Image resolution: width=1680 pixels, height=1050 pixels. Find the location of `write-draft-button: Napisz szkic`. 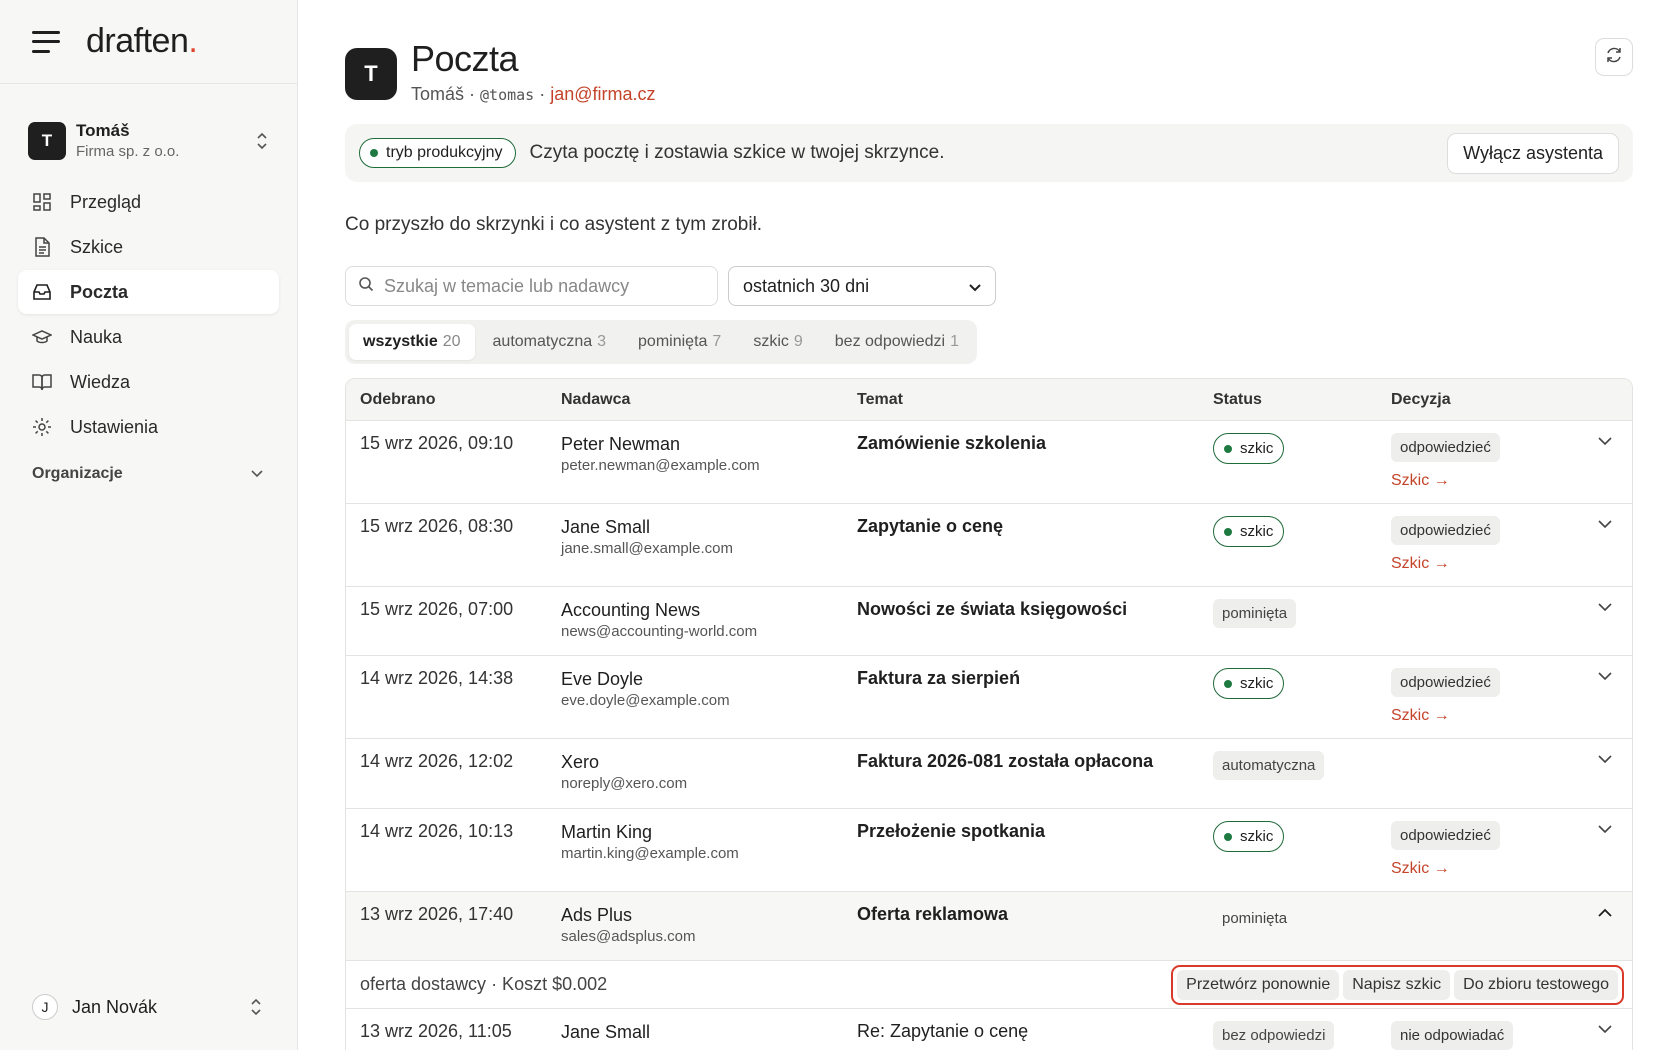

write-draft-button: Napisz szkic is located at coordinates (1397, 984).